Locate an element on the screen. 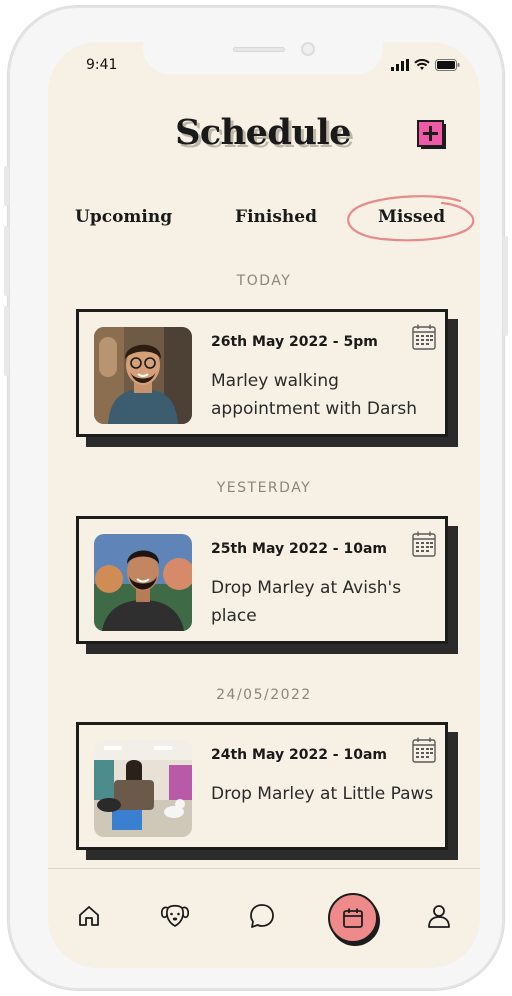 This screenshot has height=996, width=512. section-label-yesterday: YESTERDAY is located at coordinates (264, 488).